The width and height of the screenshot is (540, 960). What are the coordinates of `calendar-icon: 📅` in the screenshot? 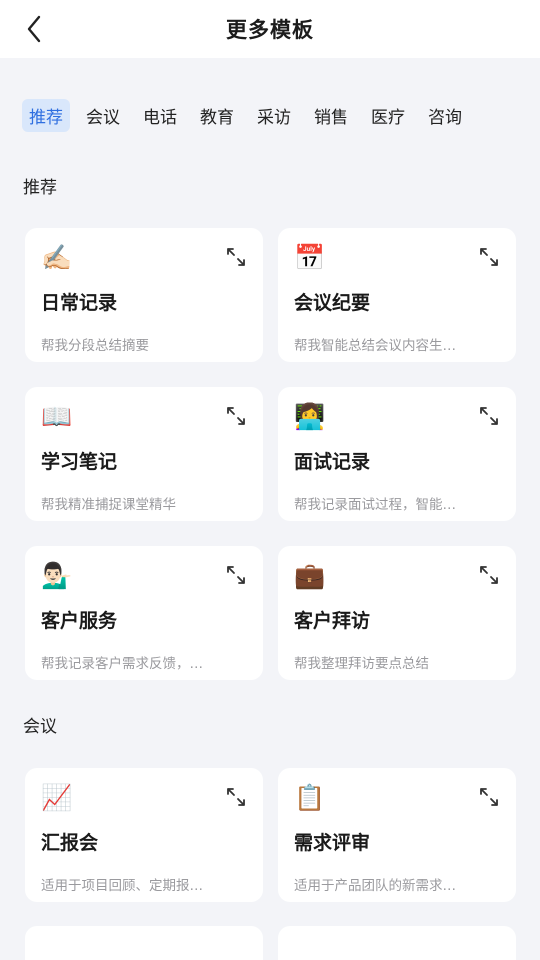 It's located at (310, 257).